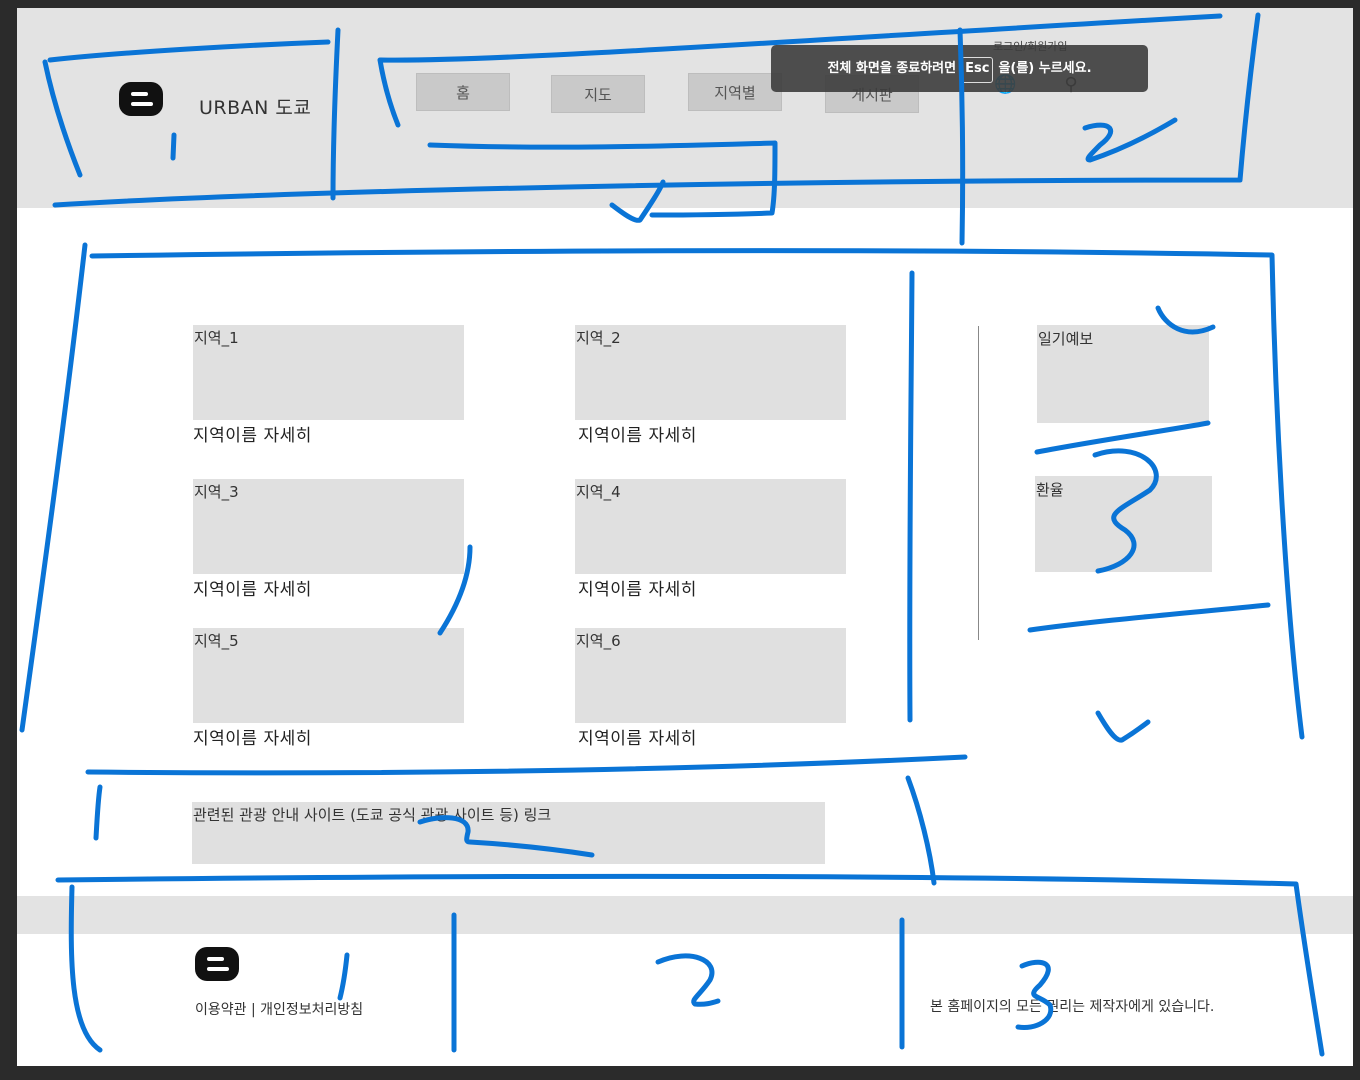 This screenshot has height=1080, width=1360. Describe the element at coordinates (598, 94) in the screenshot. I see `nav-map-button: 지도` at that location.